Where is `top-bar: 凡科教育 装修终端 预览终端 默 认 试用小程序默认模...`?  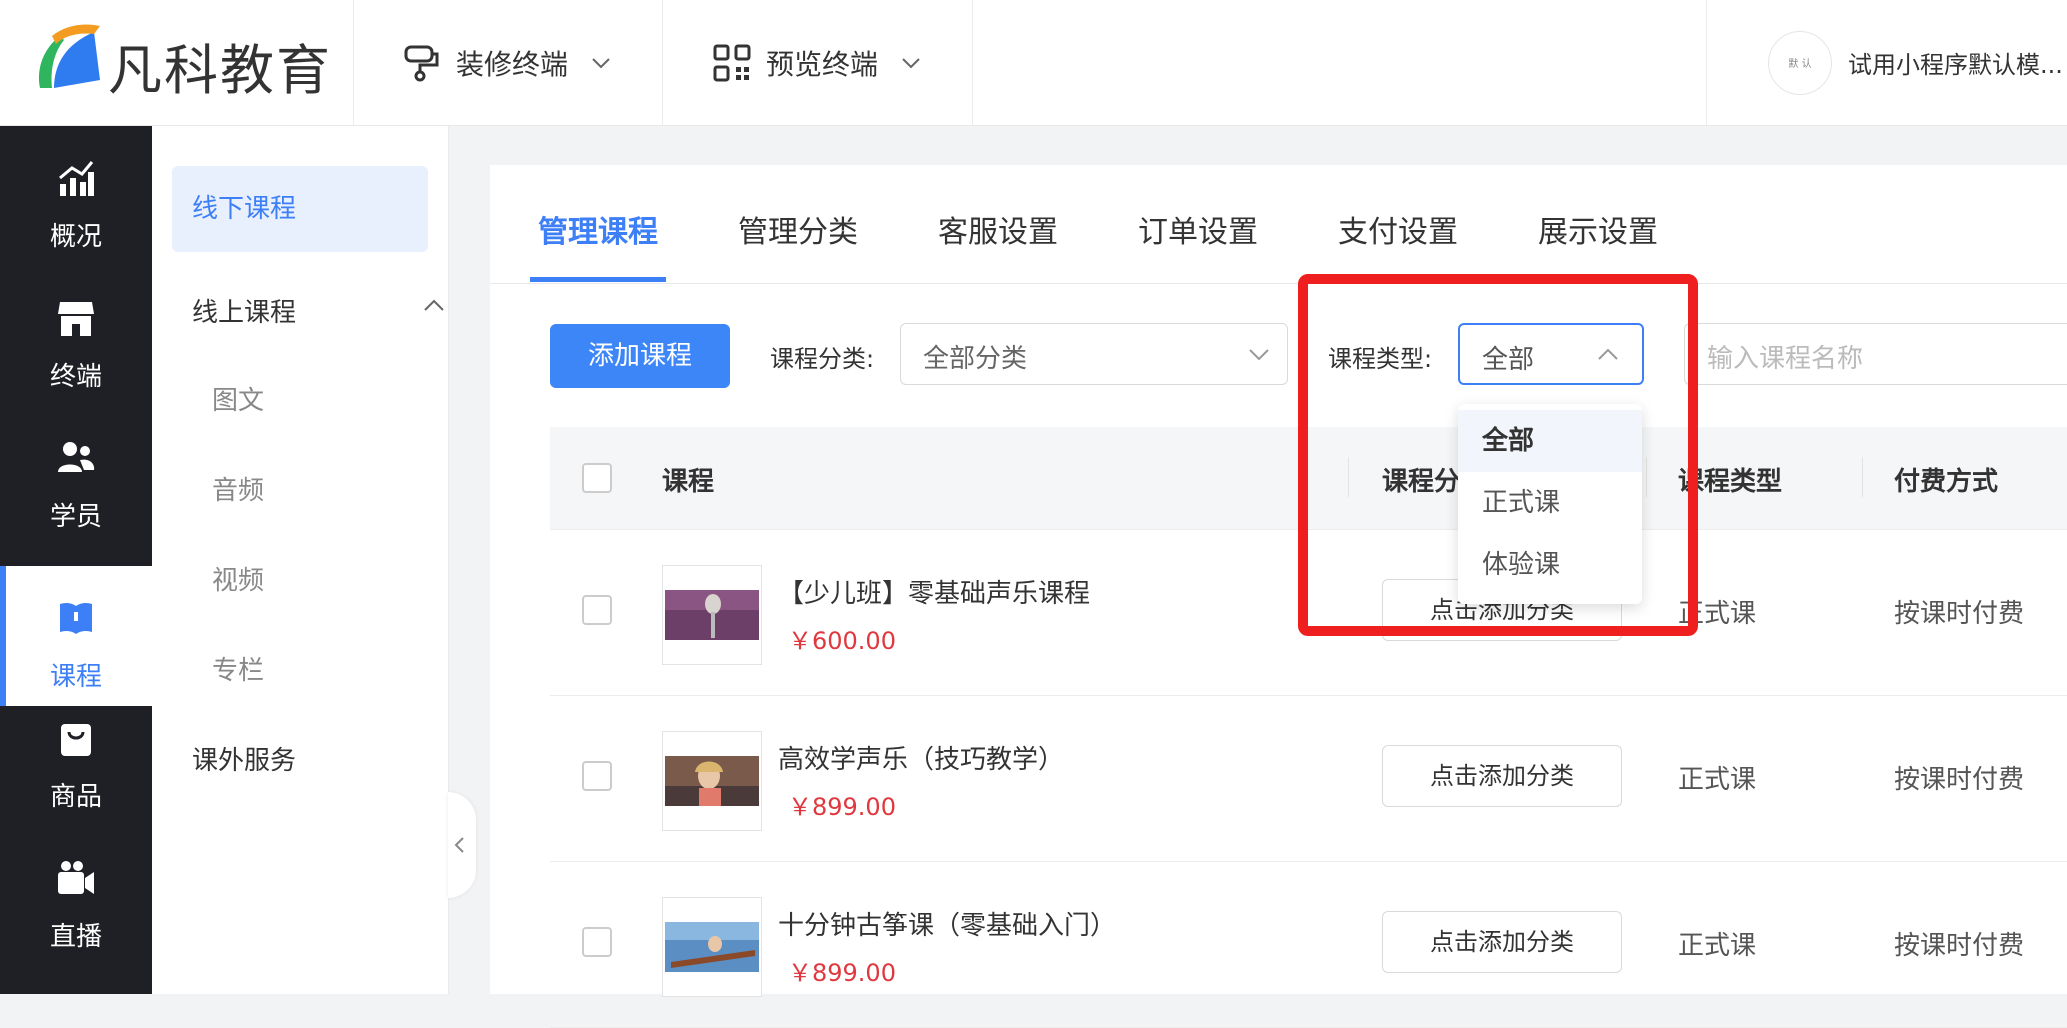 top-bar: 凡科教育 装修终端 预览终端 默 认 试用小程序默认模... is located at coordinates (1033, 63).